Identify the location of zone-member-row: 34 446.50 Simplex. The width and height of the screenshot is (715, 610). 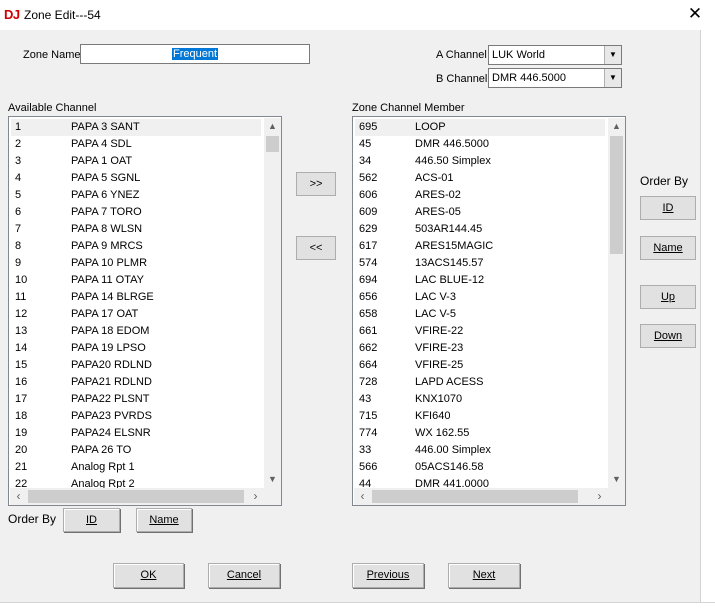
(480, 161).